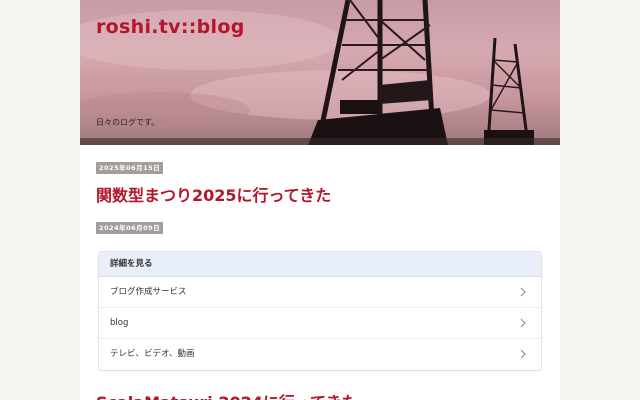 The image size is (640, 400). Describe the element at coordinates (119, 323) in the screenshot. I see `card-link-label: blog` at that location.